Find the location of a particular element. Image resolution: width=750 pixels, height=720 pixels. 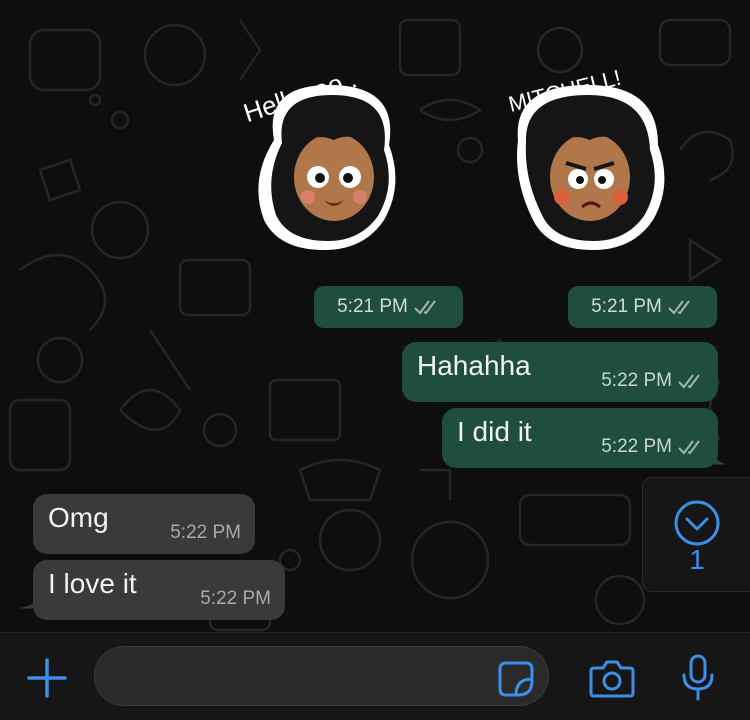

microphone-icon is located at coordinates (698, 678).